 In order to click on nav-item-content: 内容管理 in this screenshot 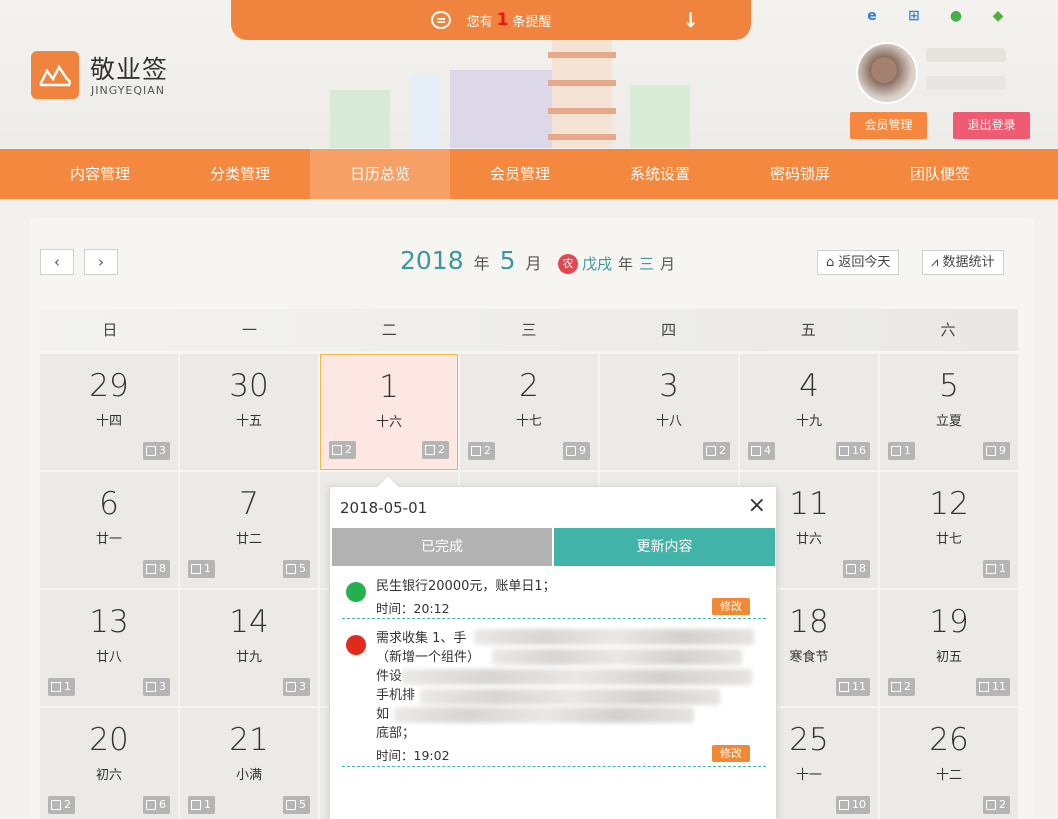, I will do `click(100, 174)`.